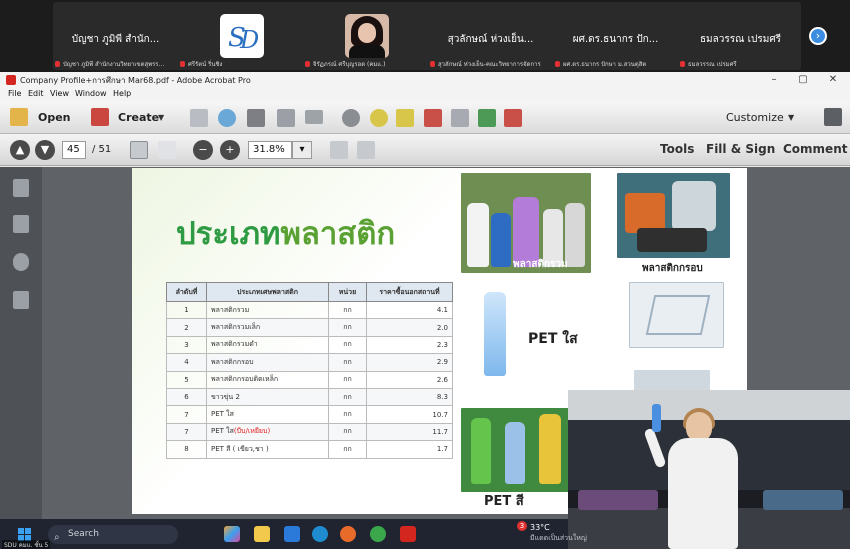  What do you see at coordinates (408, 534) in the screenshot?
I see `acrobat-taskbar-icon` at bounding box center [408, 534].